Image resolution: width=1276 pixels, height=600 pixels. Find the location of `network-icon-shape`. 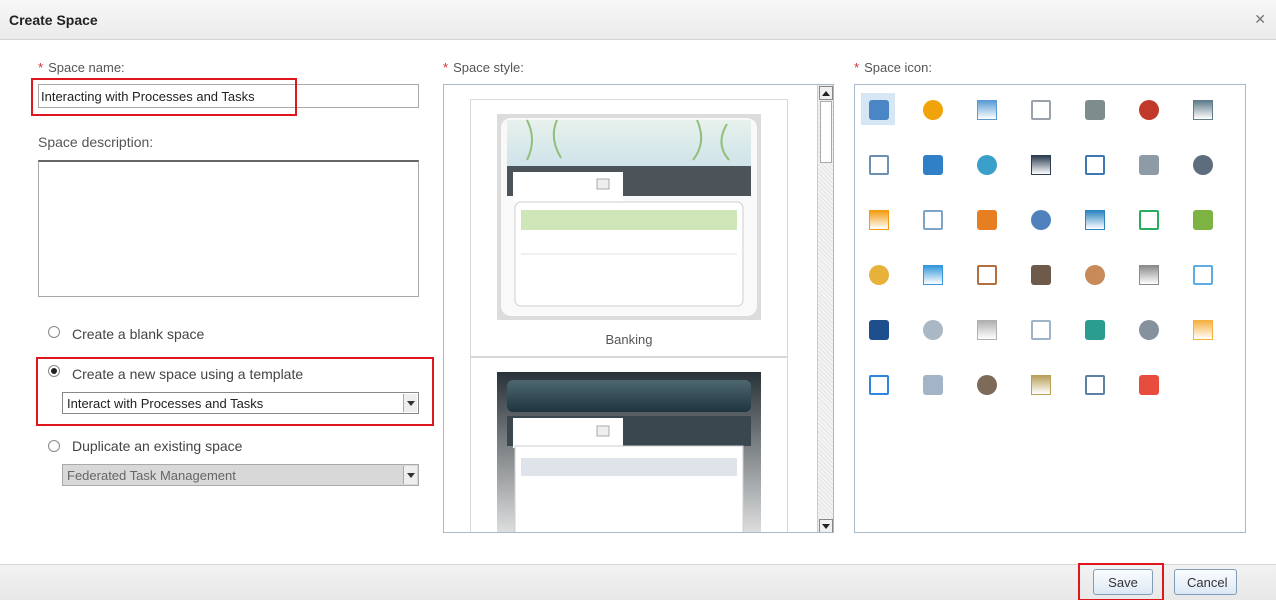

network-icon-shape is located at coordinates (1149, 220).